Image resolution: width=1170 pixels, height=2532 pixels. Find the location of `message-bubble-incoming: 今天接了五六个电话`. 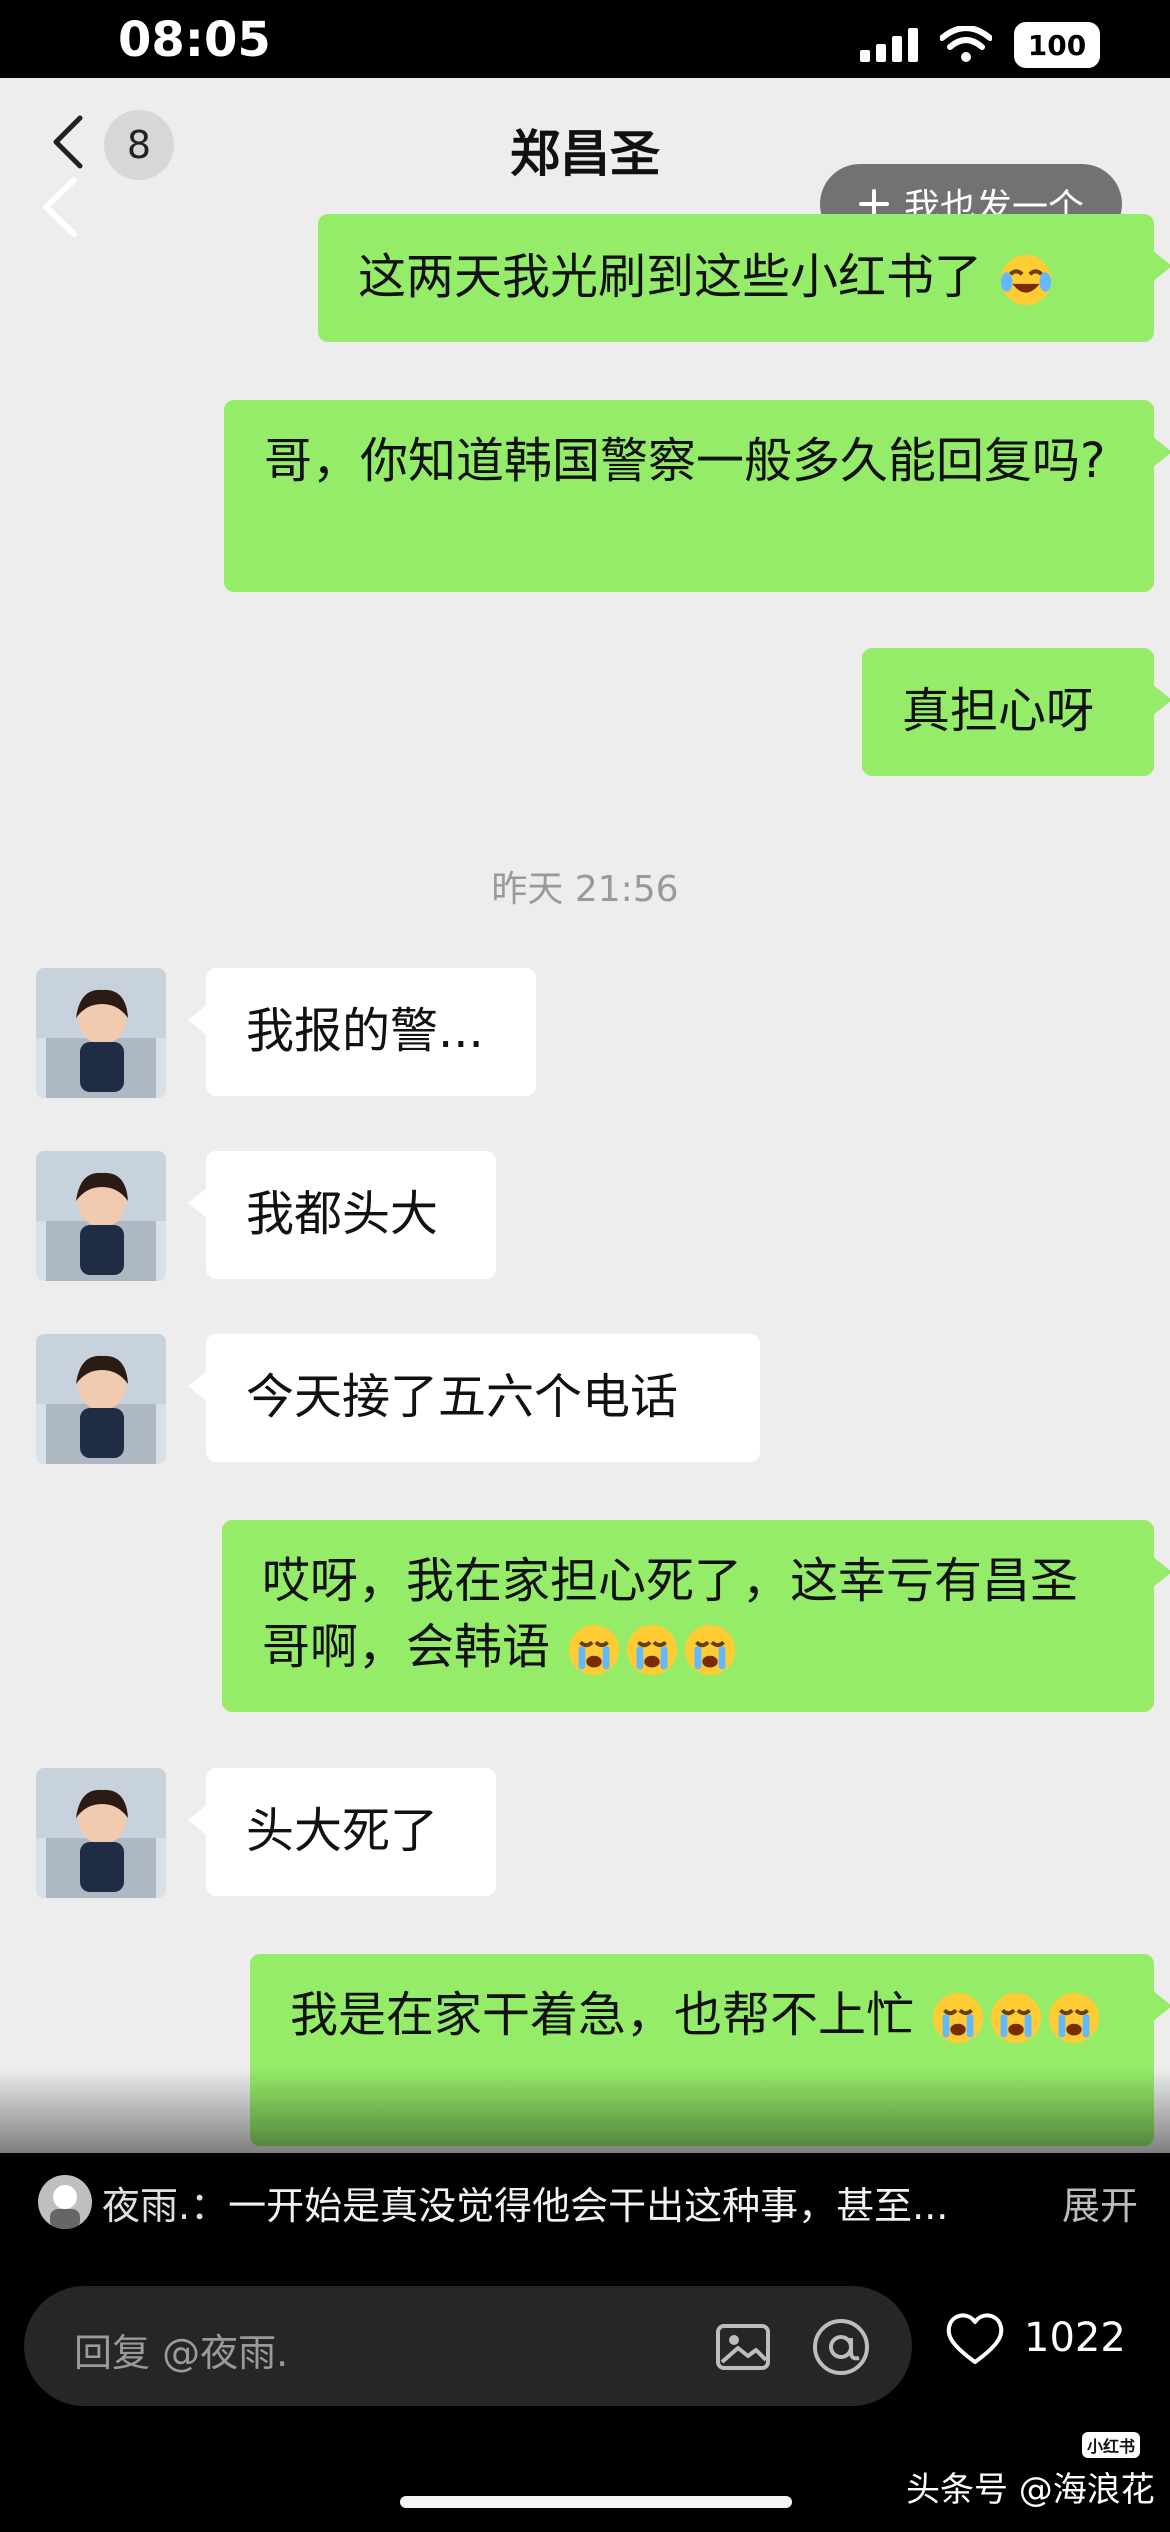

message-bubble-incoming: 今天接了五六个电话 is located at coordinates (474, 1398).